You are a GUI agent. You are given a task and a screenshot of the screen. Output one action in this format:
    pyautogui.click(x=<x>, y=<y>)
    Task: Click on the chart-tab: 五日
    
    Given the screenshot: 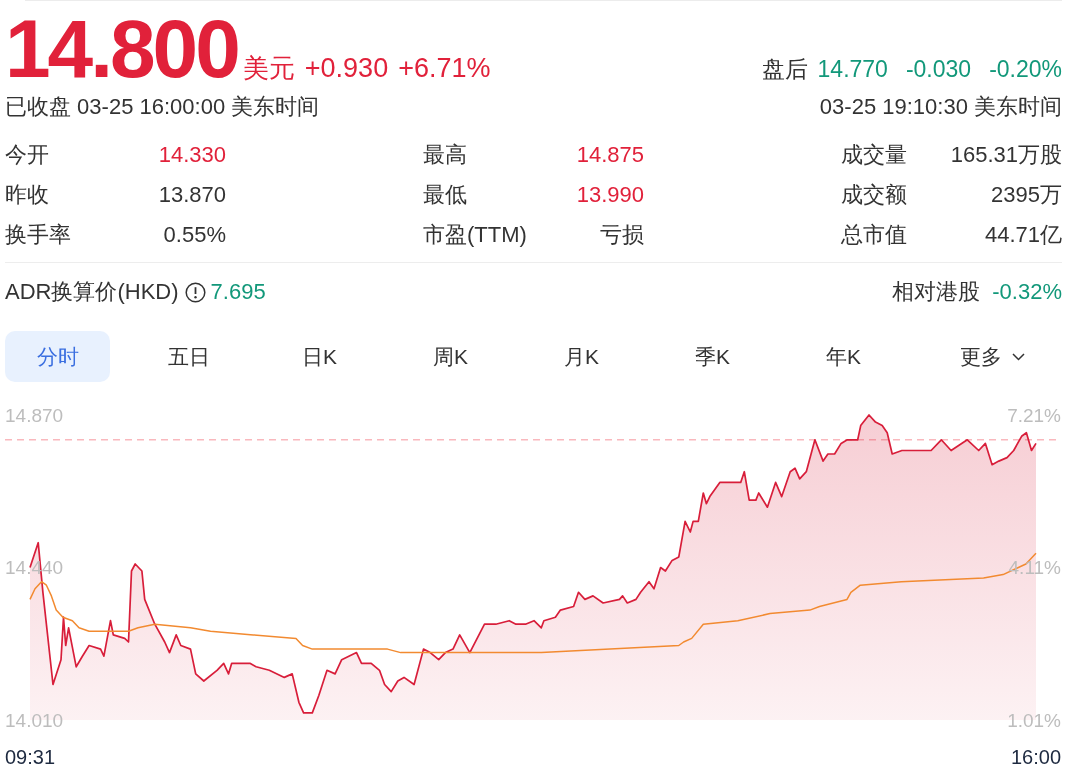 What is the action you would take?
    pyautogui.click(x=188, y=356)
    